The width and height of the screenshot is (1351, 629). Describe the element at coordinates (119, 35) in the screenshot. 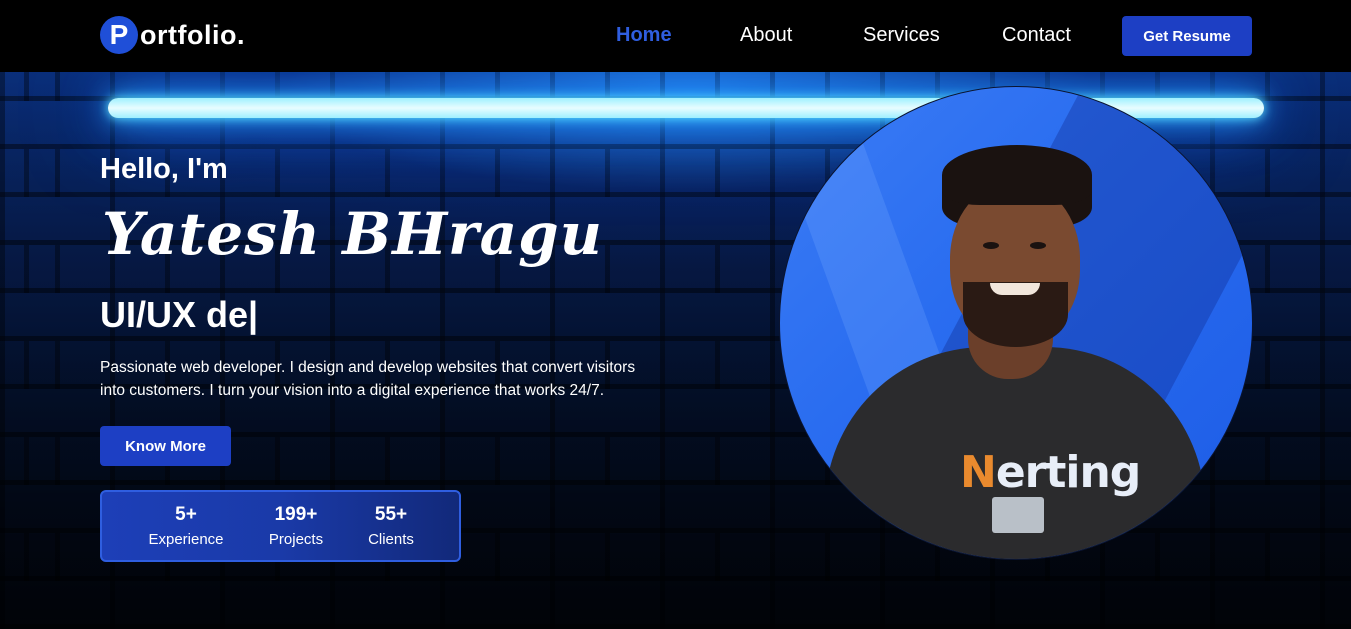

I see `logo-mark: P` at that location.